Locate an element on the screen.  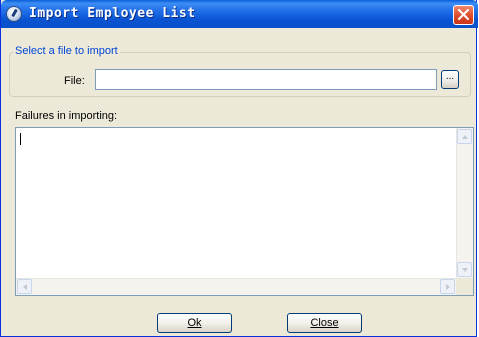
close-icon is located at coordinates (463, 14).